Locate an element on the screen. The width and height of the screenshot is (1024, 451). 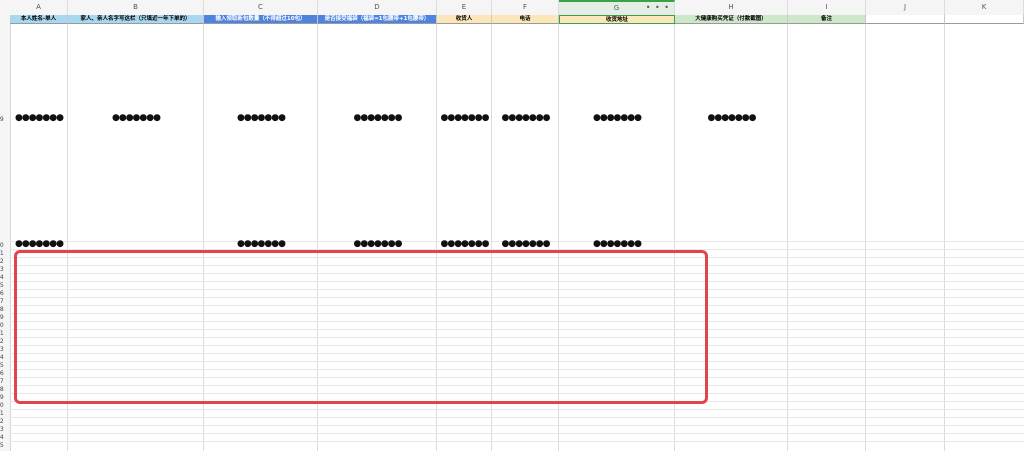
header-cell-b: 家人、亲人名字写这栏（只填近一年下单的） is located at coordinates (136, 19).